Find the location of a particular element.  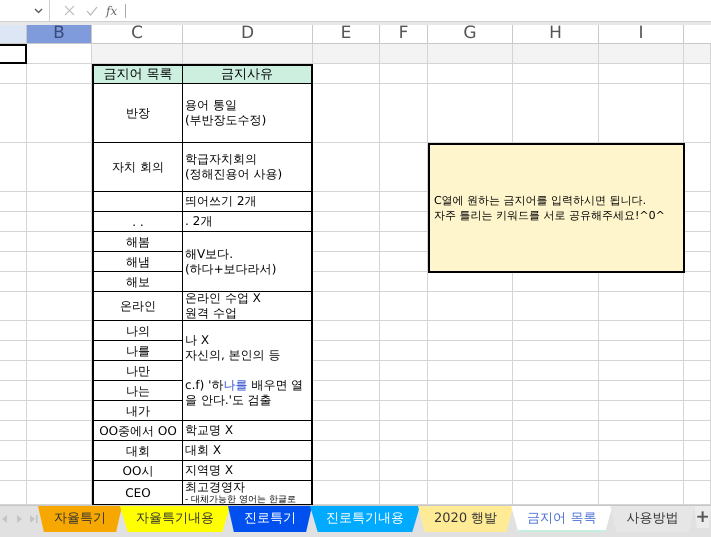

table-cell: 해냄 is located at coordinates (137, 262).